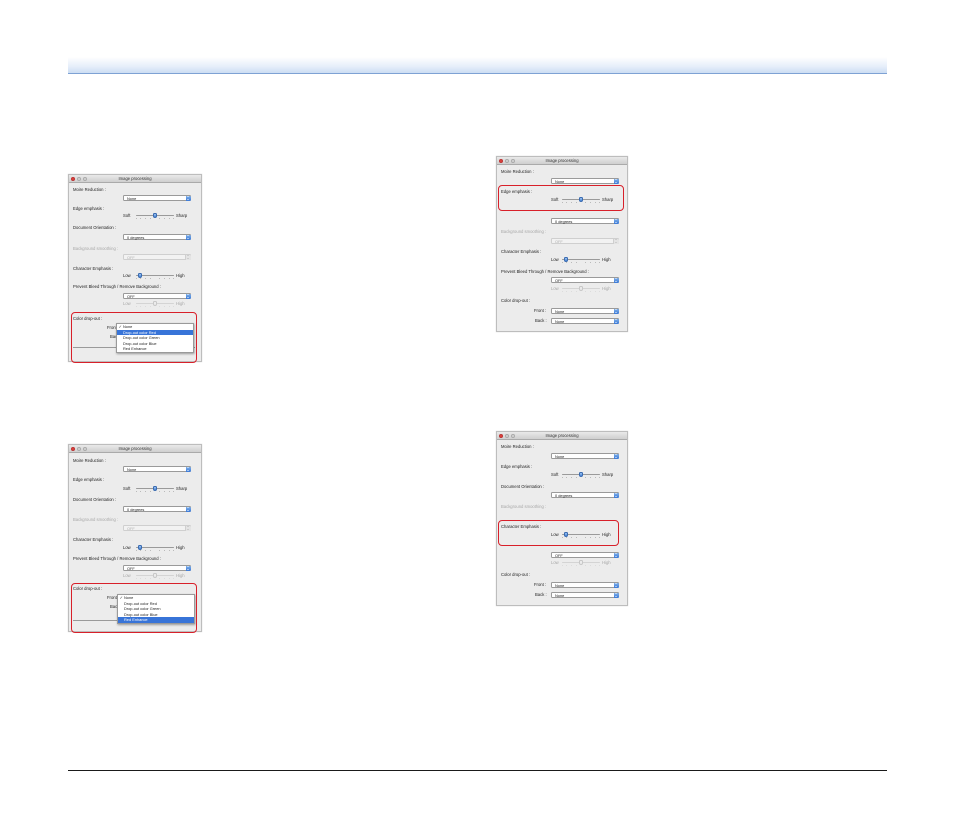 Image resolution: width=954 pixels, height=818 pixels. I want to click on window-title: Image processing, so click(135, 448).